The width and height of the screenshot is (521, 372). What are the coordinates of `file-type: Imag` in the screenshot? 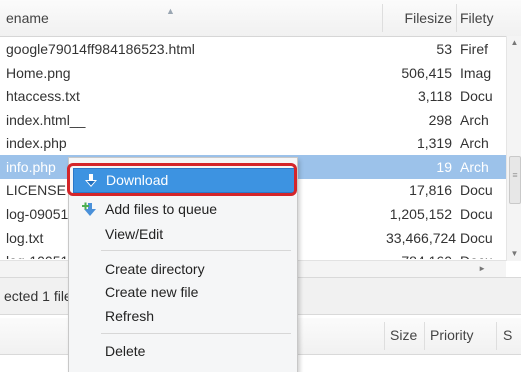 It's located at (476, 73).